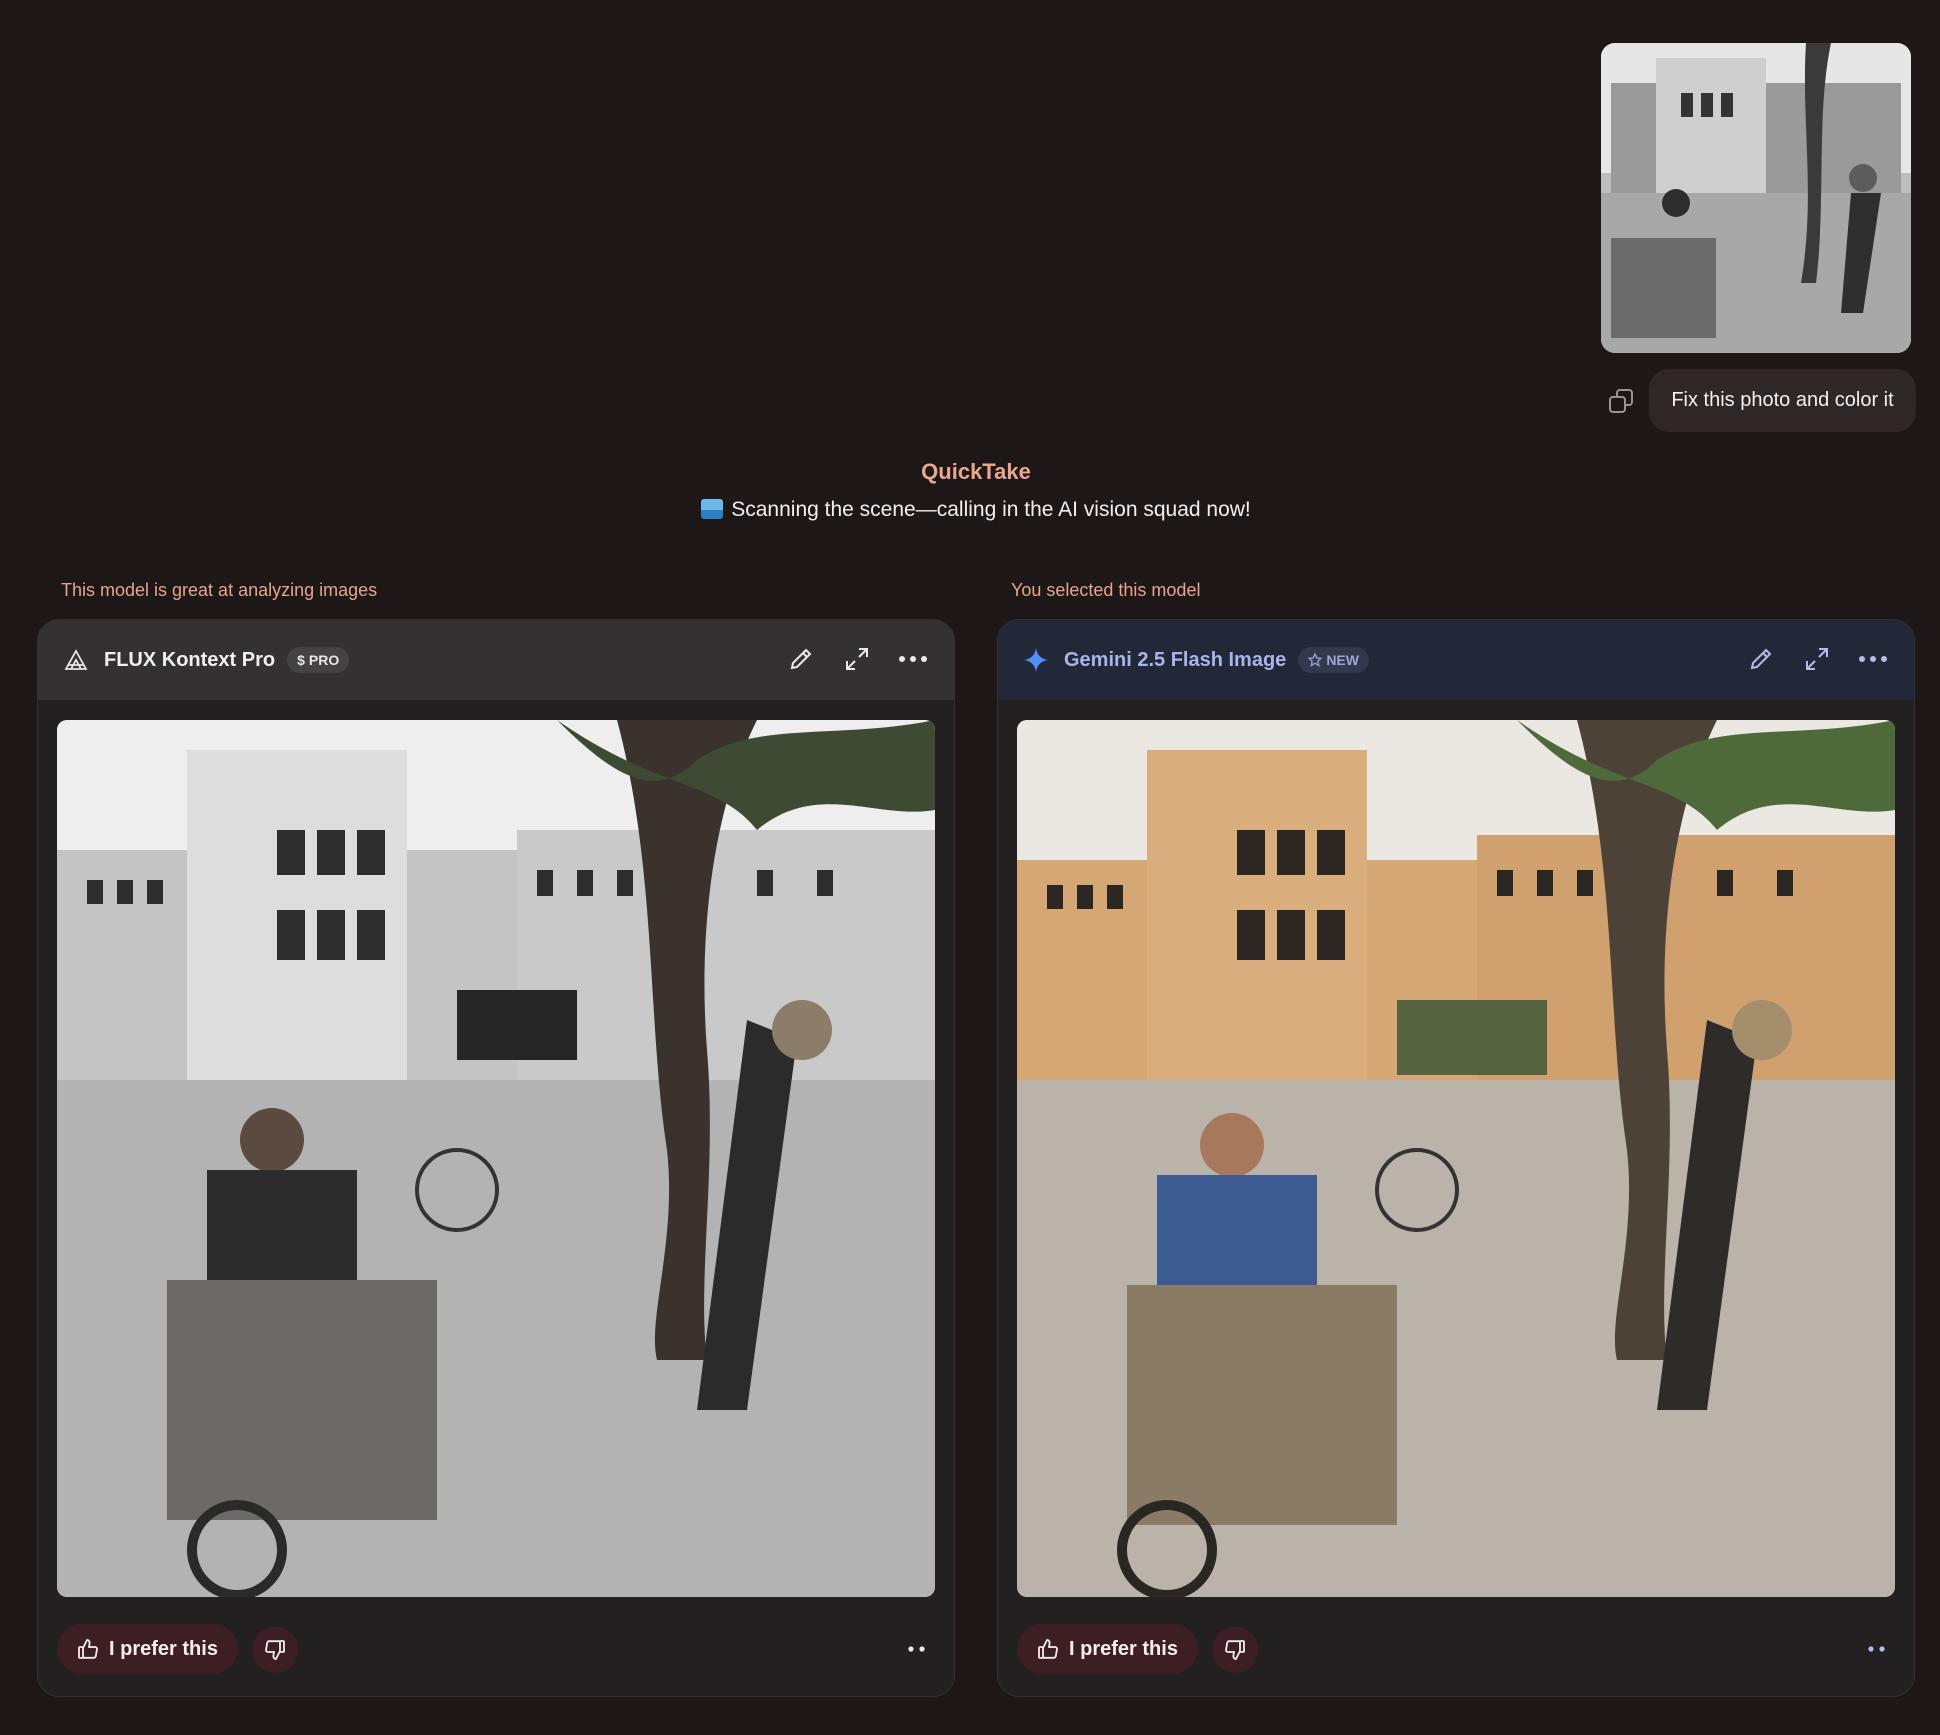 Image resolution: width=1940 pixels, height=1735 pixels. I want to click on new-badge: NEW, so click(1333, 660).